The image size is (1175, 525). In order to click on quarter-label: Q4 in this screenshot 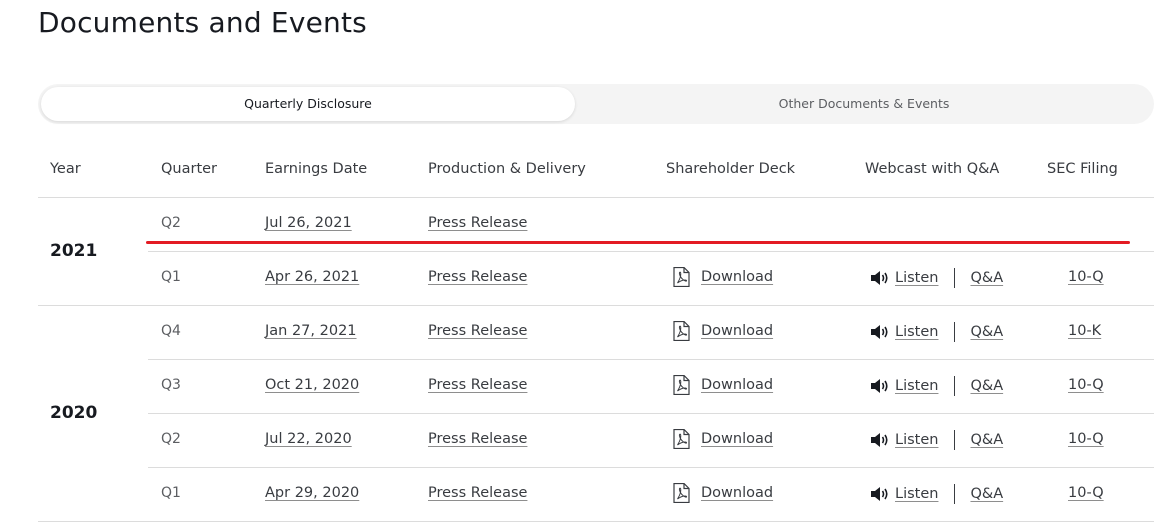, I will do `click(171, 331)`.